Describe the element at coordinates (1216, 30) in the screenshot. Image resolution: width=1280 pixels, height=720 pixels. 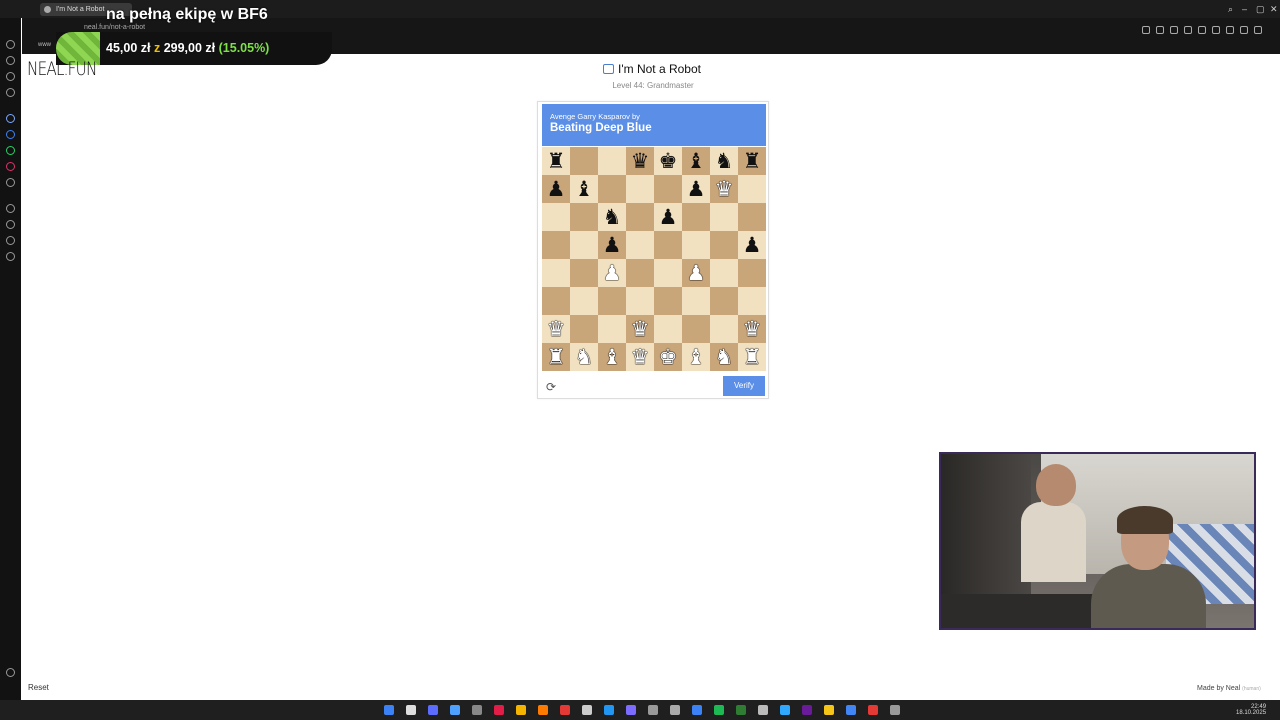
I see `heart-icon` at that location.